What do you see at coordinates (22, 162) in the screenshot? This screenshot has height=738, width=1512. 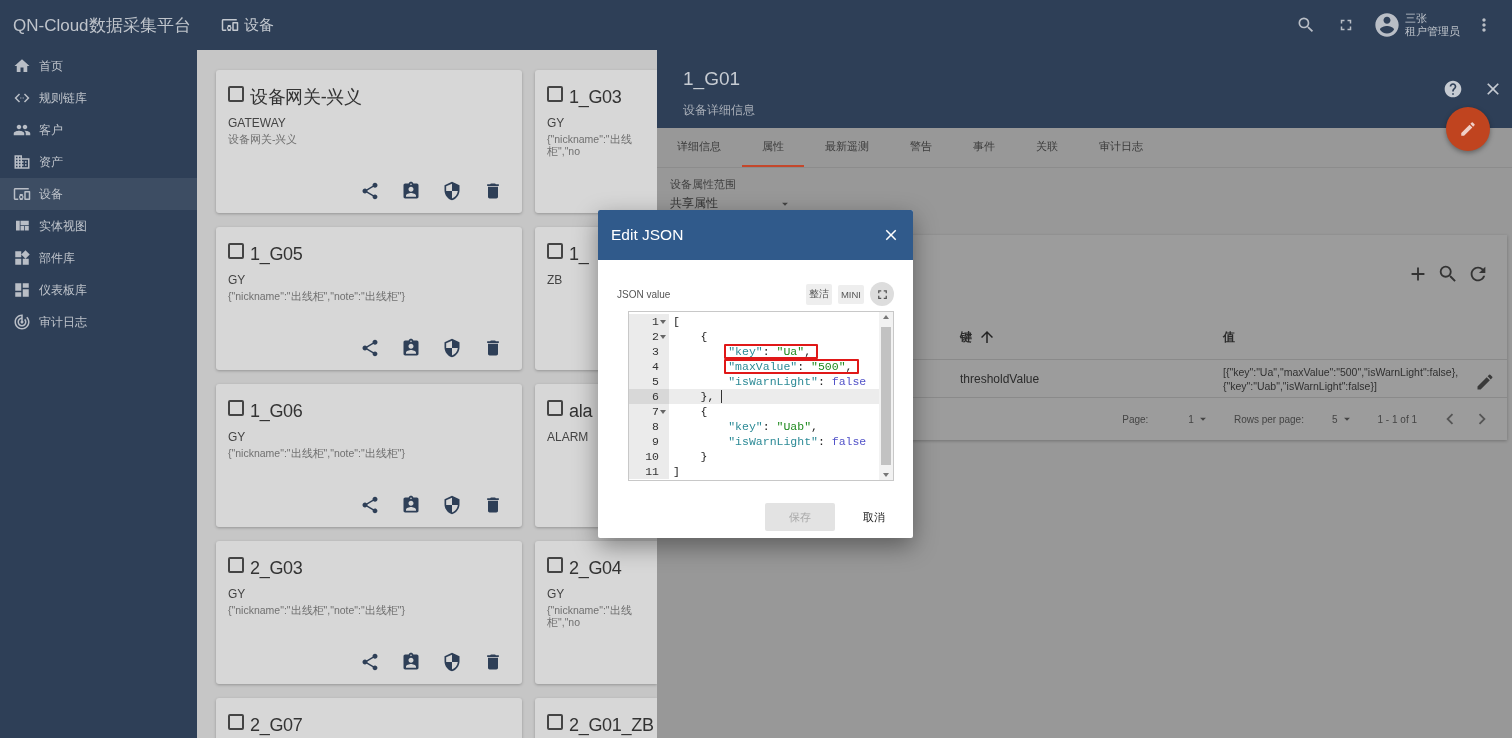 I see `building-icon` at bounding box center [22, 162].